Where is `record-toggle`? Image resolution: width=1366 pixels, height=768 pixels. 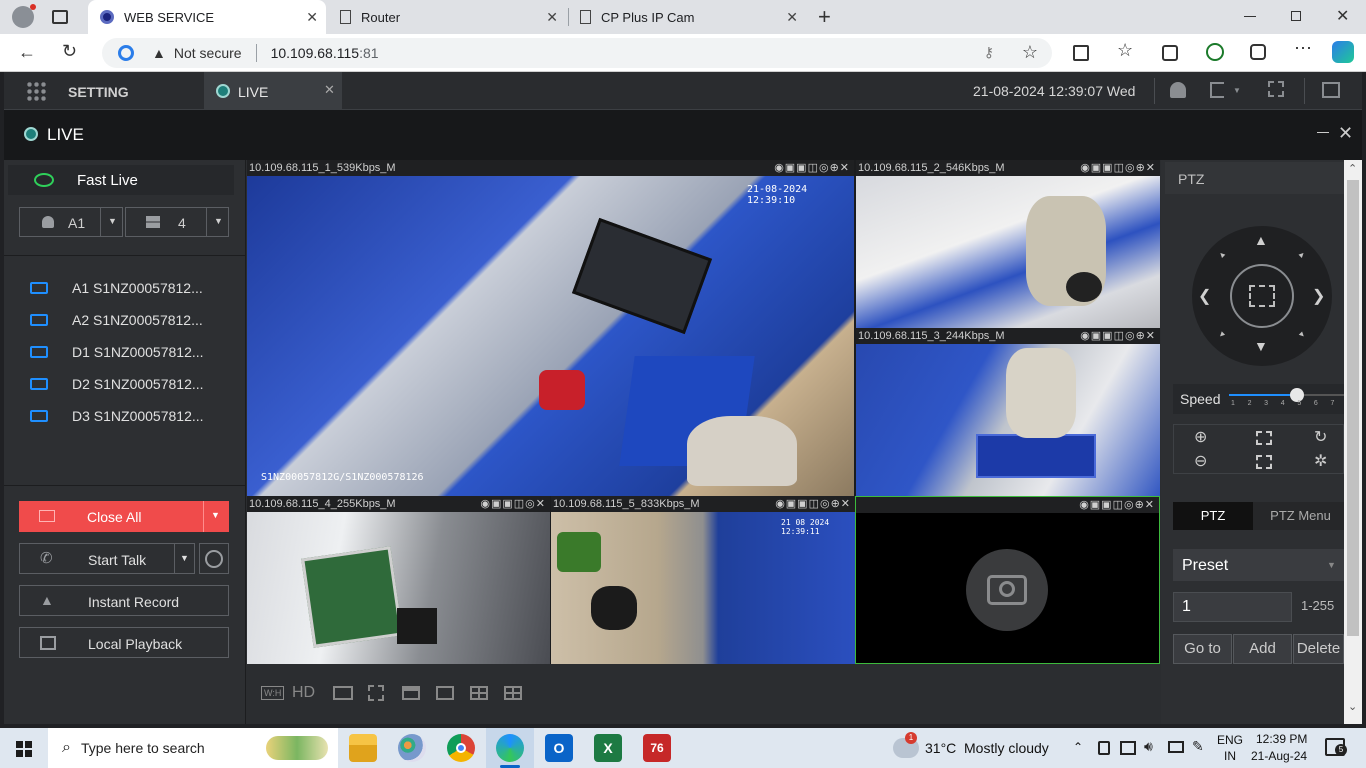 record-toggle is located at coordinates (214, 558).